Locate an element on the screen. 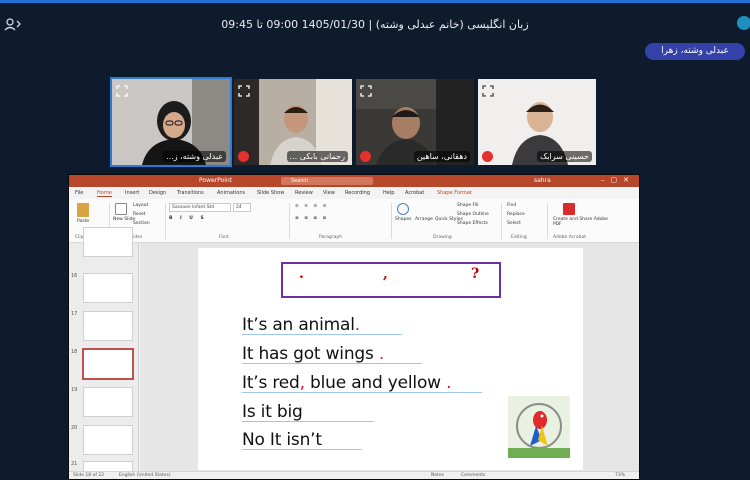  shape-outline-button: Shape Outline is located at coordinates (473, 214).